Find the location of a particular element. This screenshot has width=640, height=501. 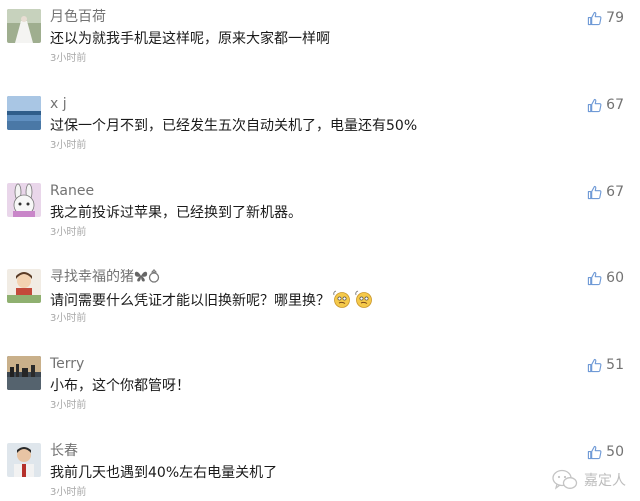

watermark-text: 嘉定人 is located at coordinates (605, 481).